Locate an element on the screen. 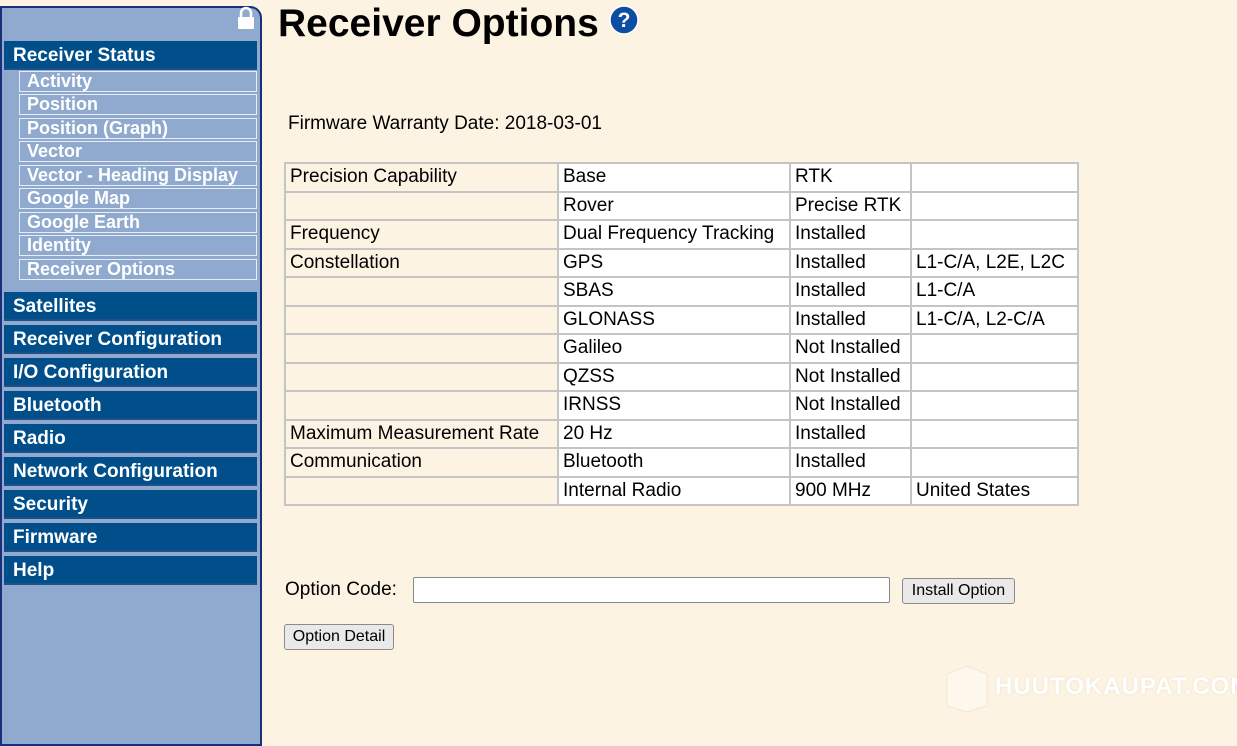 This screenshot has height=746, width=1237. watermark-text: HUUTOKAUPAT.COM is located at coordinates (1116, 686).